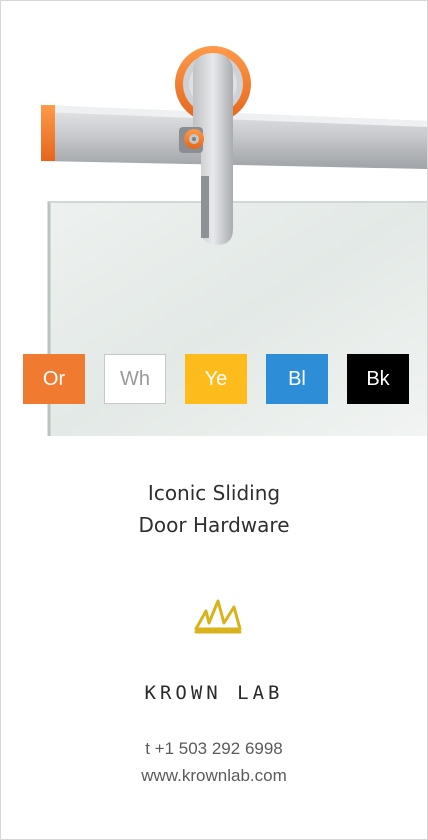 This screenshot has width=428, height=840. I want to click on swatch-label: Bl, so click(297, 378).